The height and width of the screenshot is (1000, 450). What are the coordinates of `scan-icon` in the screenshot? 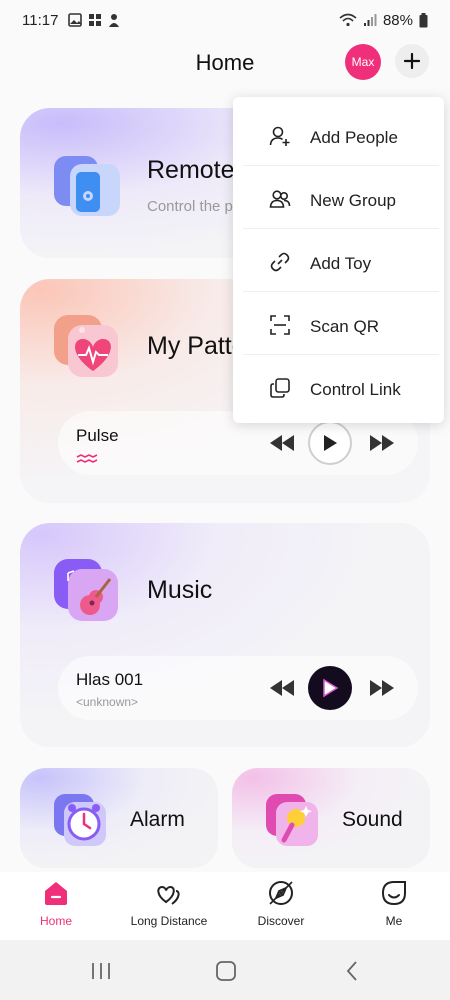 It's located at (280, 325).